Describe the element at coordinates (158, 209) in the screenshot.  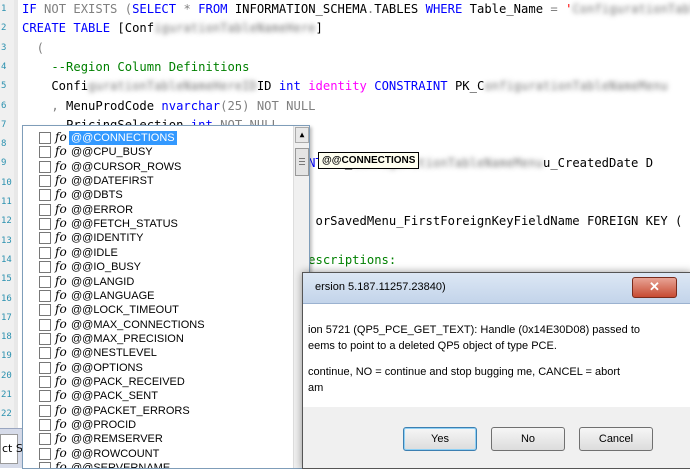
I see `intellisense-item: fo @@ERROR` at that location.